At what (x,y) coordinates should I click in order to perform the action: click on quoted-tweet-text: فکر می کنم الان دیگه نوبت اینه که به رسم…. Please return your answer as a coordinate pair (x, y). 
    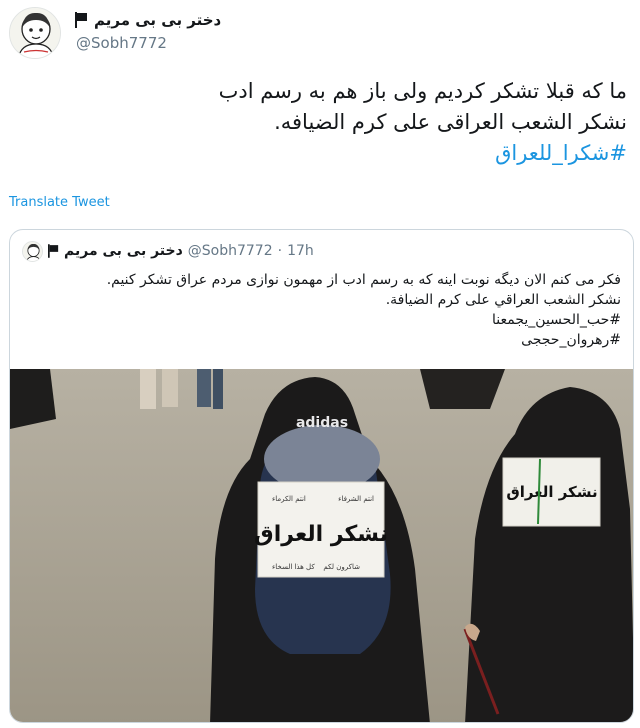
    Looking at the image, I should click on (326, 310).